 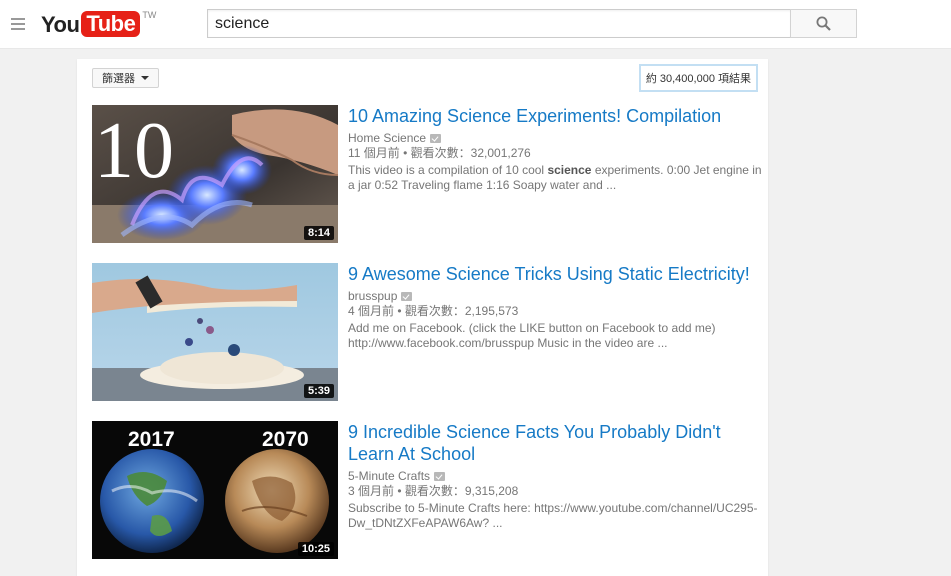 What do you see at coordinates (145, 78) in the screenshot?
I see `caret-down-icon` at bounding box center [145, 78].